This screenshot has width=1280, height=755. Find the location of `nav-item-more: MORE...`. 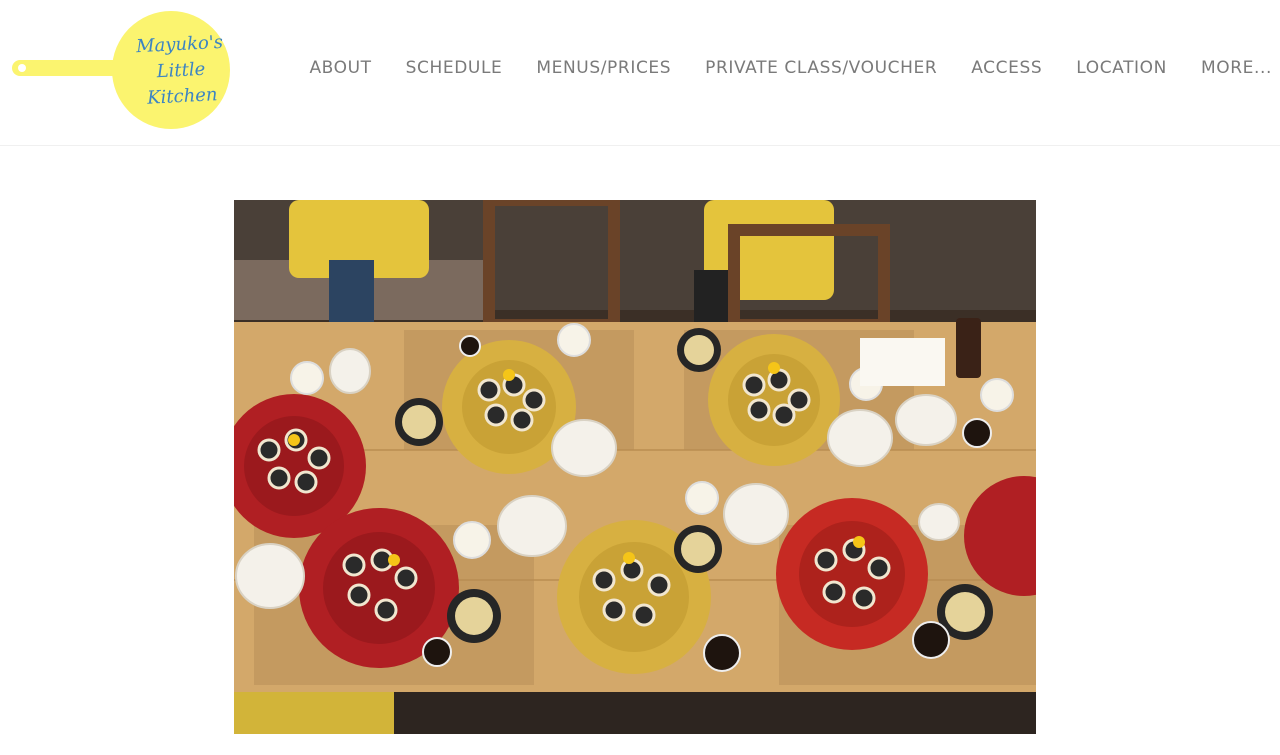

nav-item-more: MORE... is located at coordinates (1236, 68).